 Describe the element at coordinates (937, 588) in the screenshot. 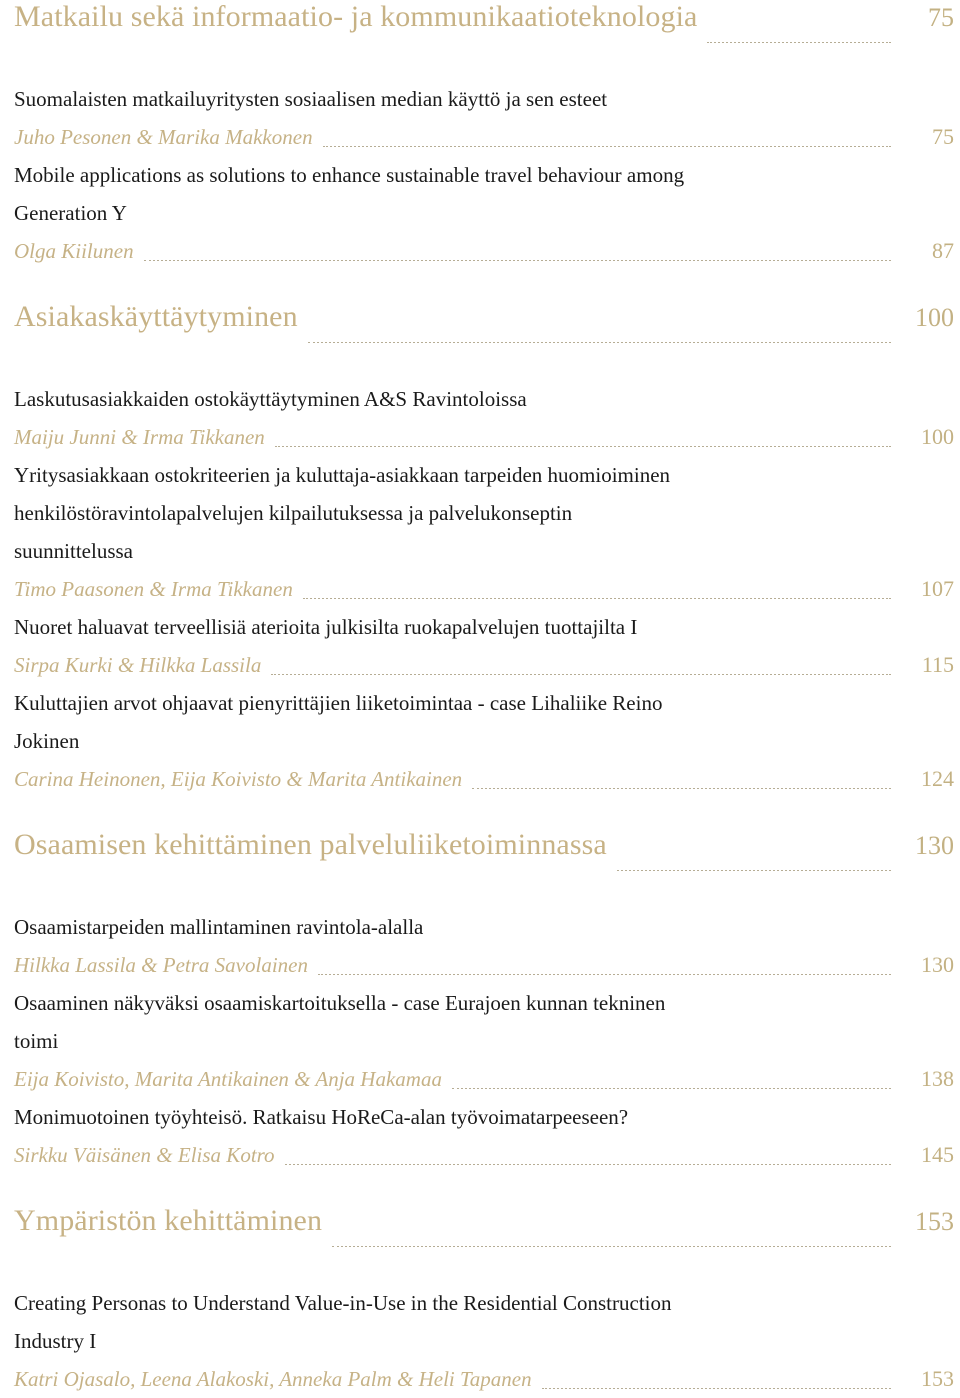

I see `entry-page-number: 107` at that location.